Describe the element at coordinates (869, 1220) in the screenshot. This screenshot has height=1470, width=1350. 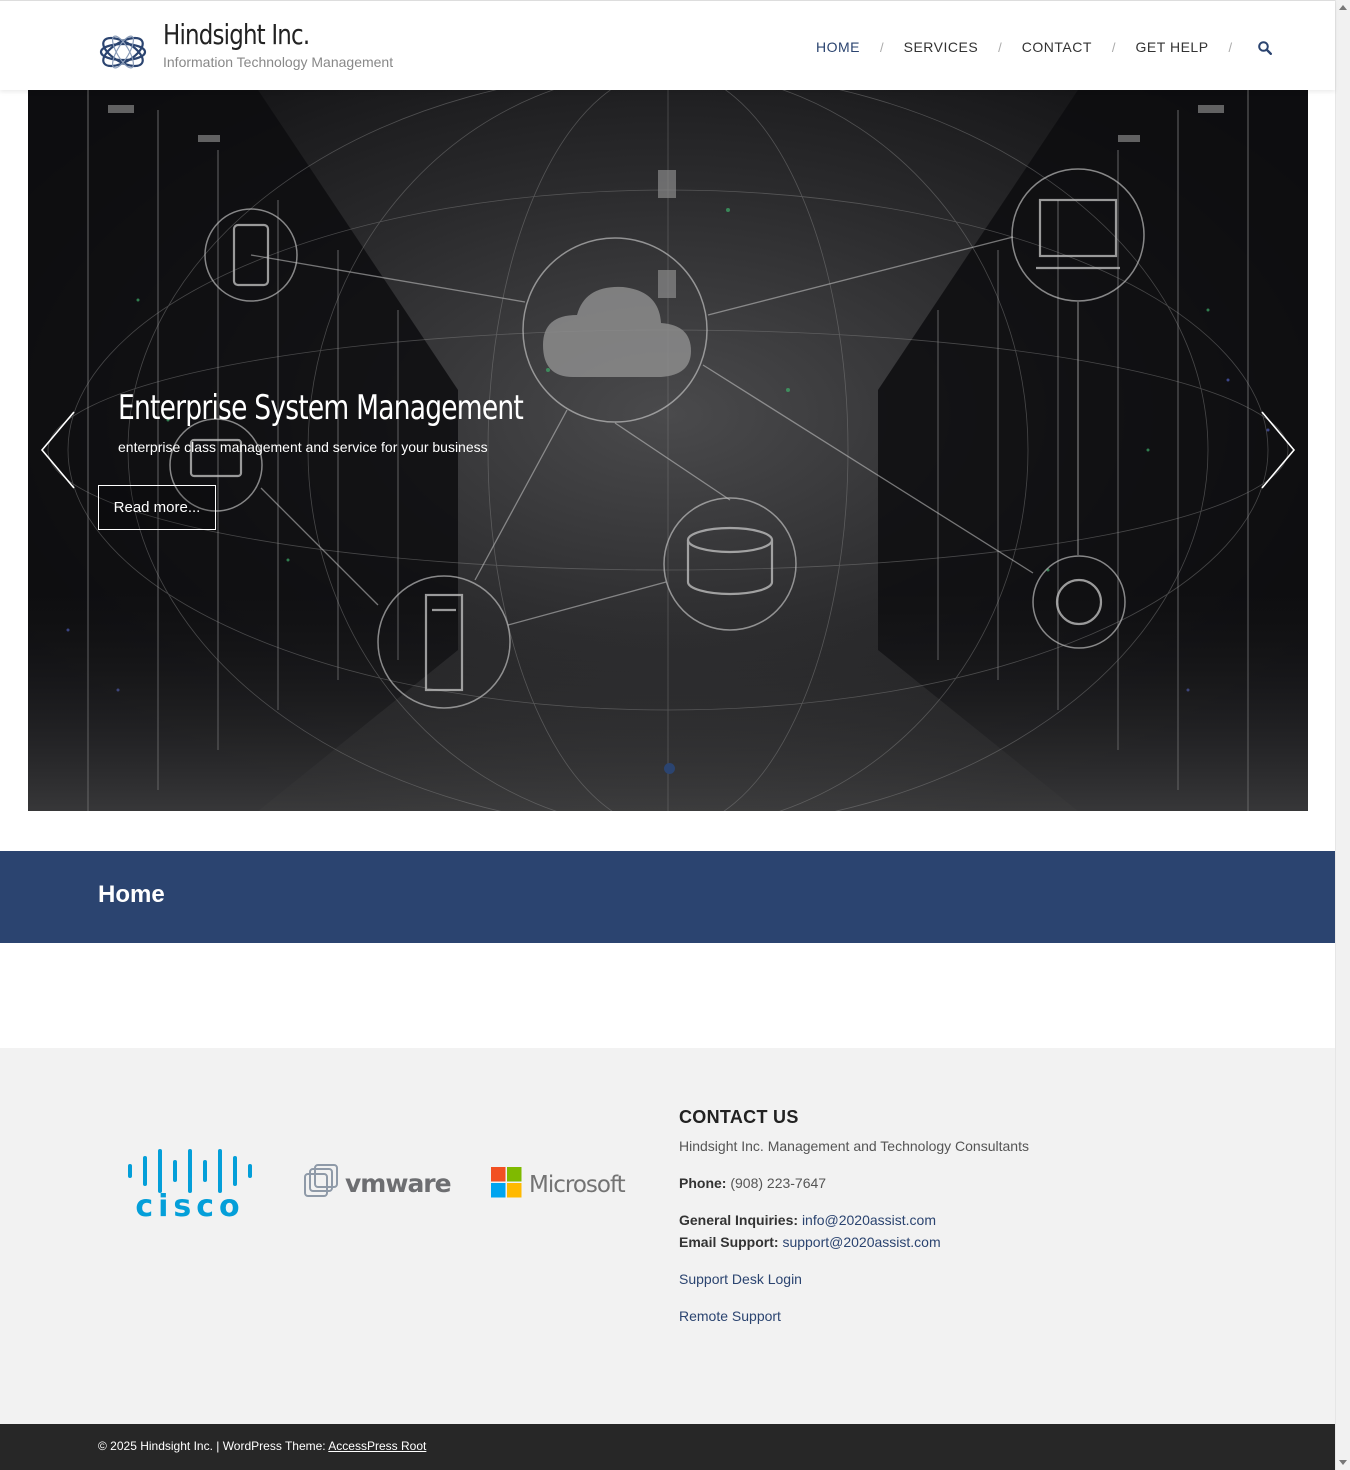
I see `general-email-link: info@2020assist.com` at that location.